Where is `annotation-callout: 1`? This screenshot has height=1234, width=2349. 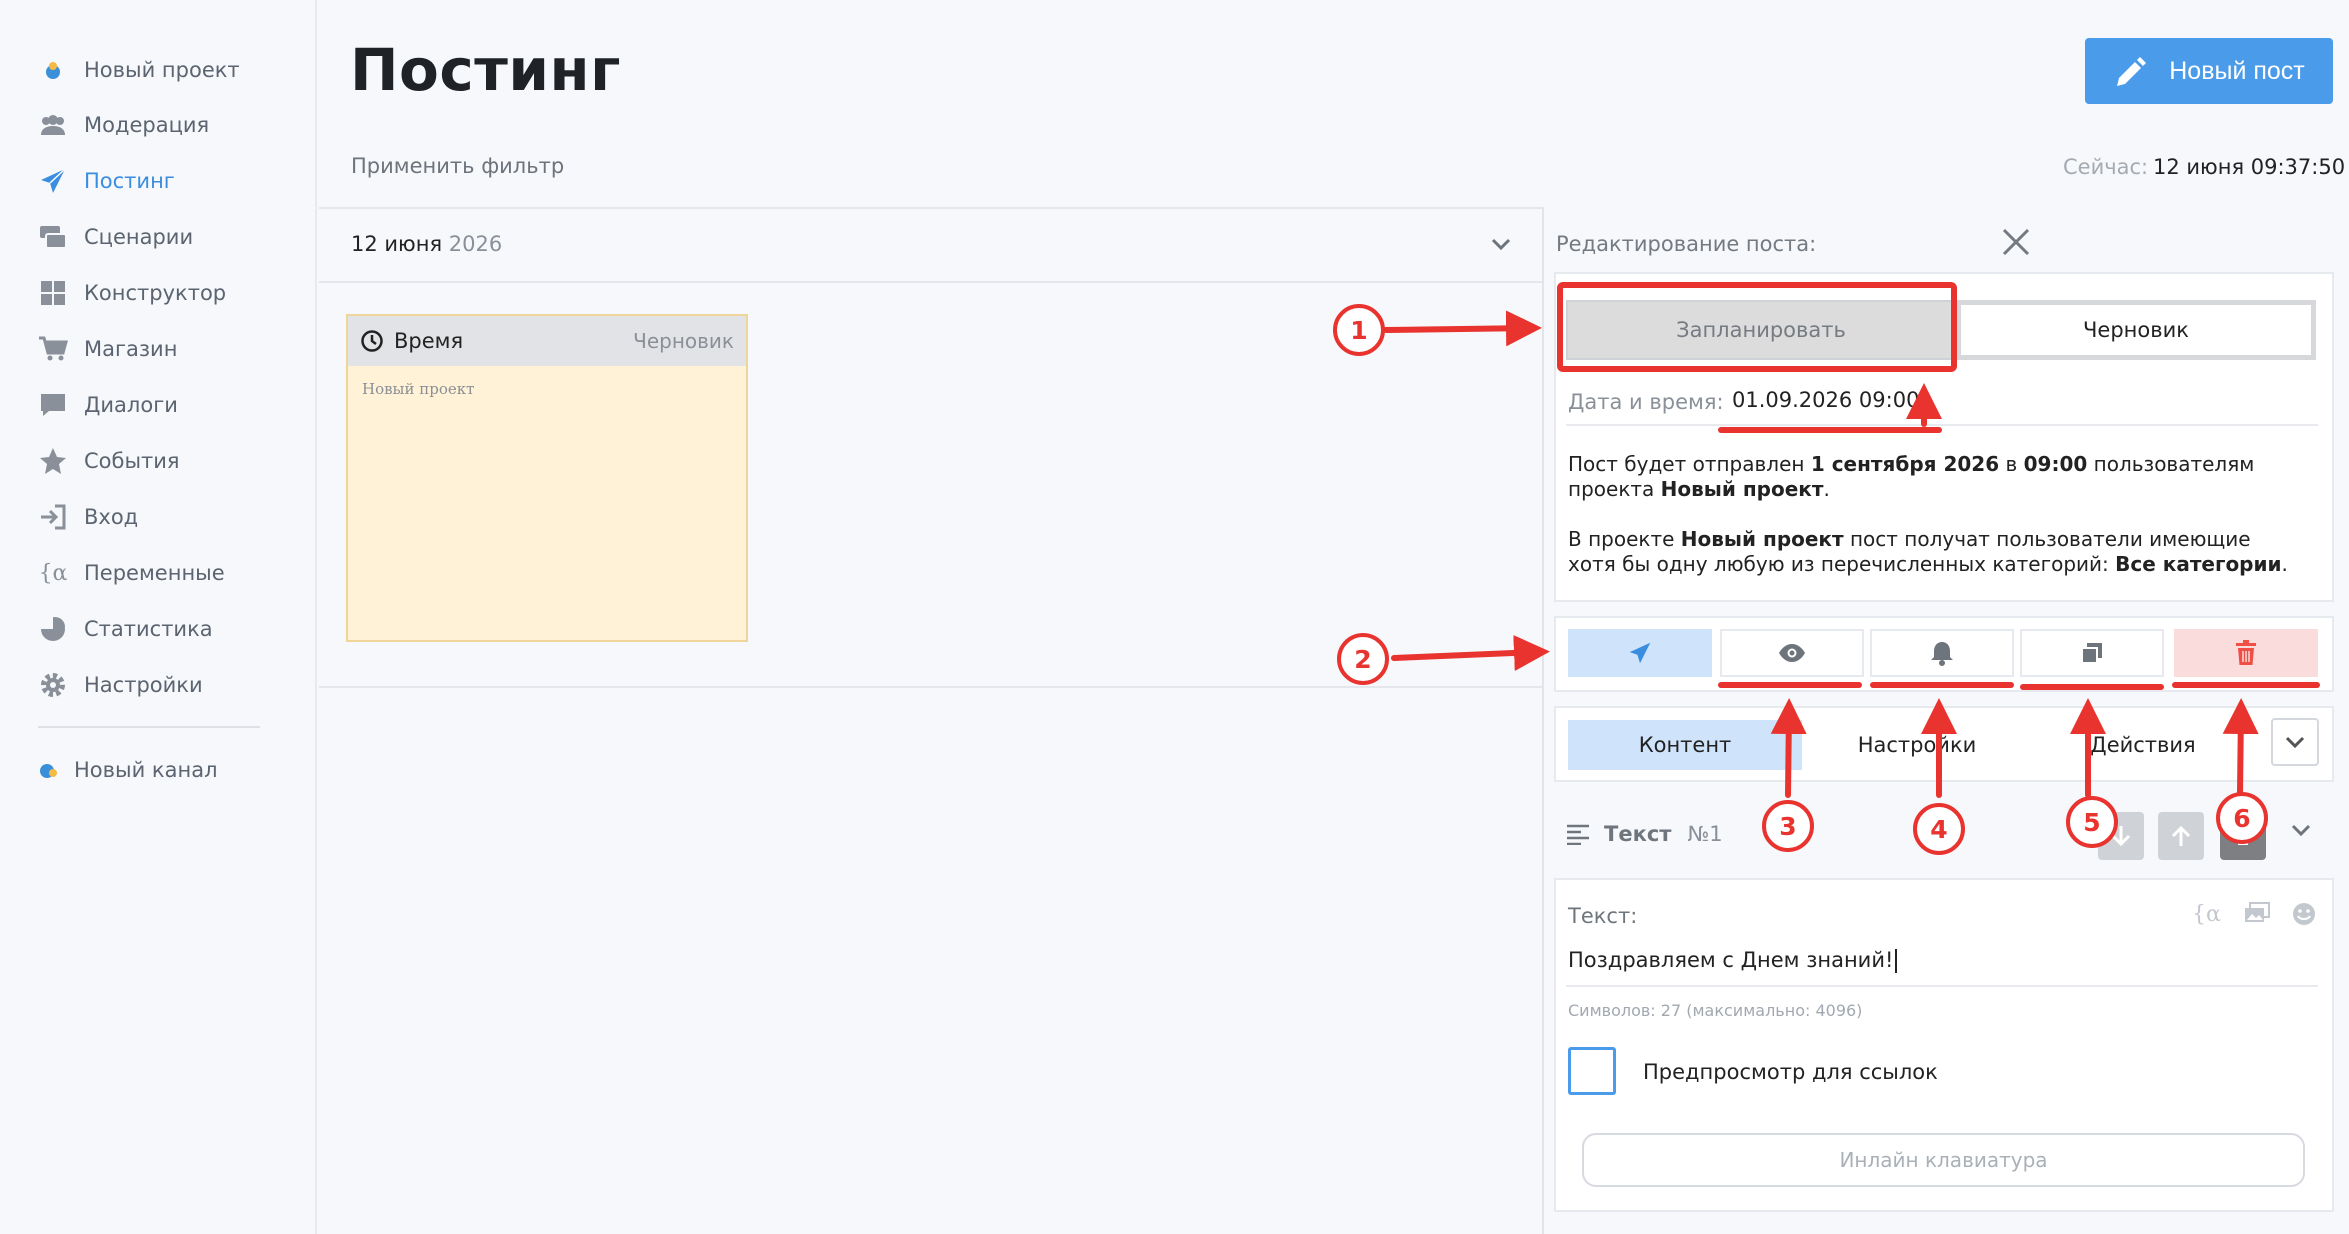
annotation-callout: 1 is located at coordinates (1359, 330).